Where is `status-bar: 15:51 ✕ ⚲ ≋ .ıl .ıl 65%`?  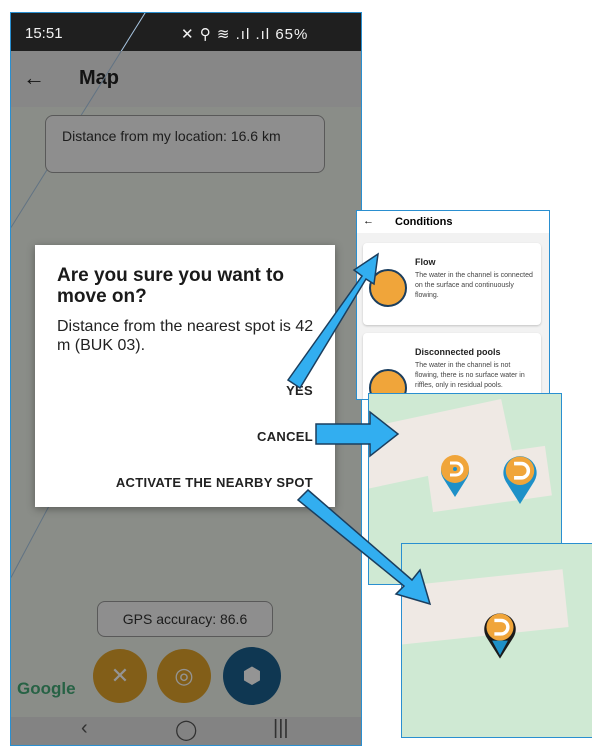 status-bar: 15:51 ✕ ⚲ ≋ .ıl .ıl 65% is located at coordinates (186, 32).